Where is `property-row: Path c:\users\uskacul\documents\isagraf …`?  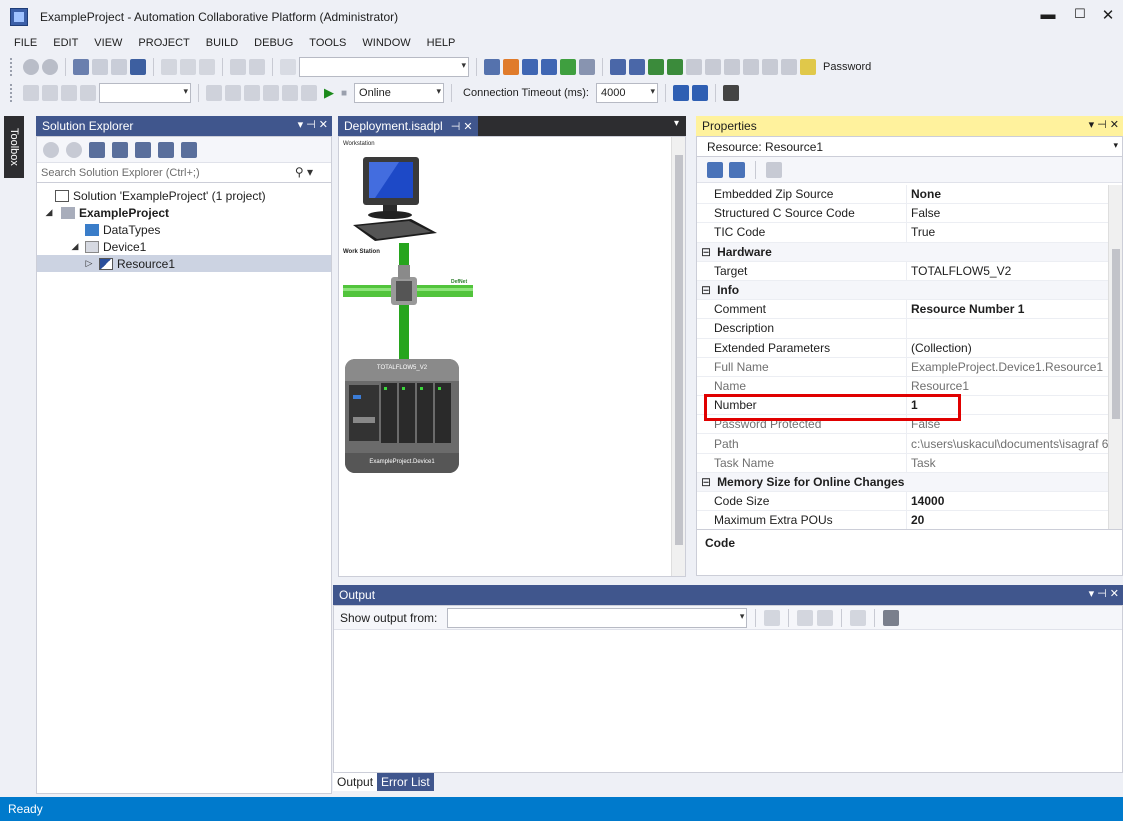
property-row: Path c:\users\uskacul\documents\isagraf … is located at coordinates (903, 444).